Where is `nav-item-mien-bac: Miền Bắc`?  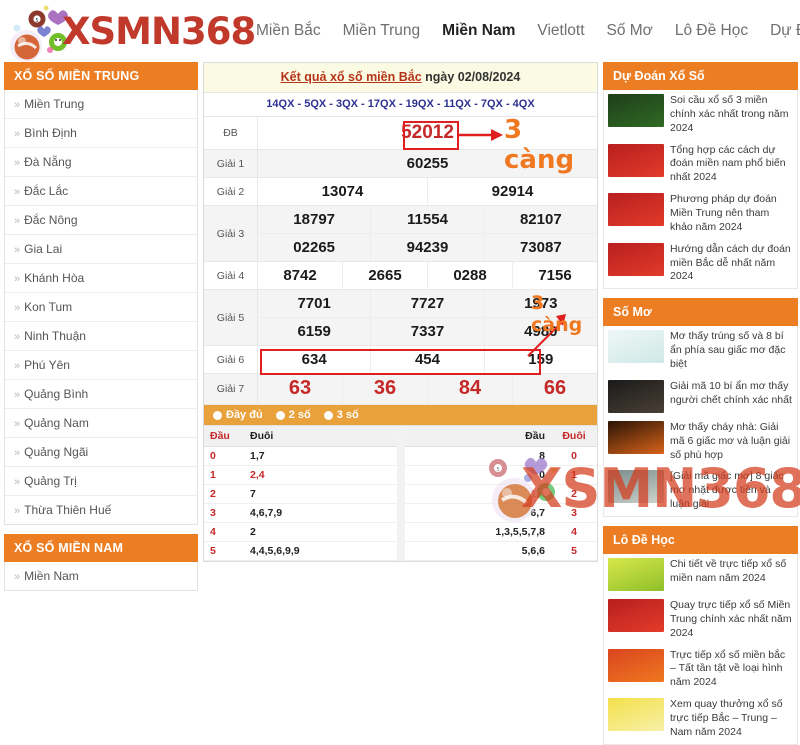 nav-item-mien-bac: Miền Bắc is located at coordinates (288, 31).